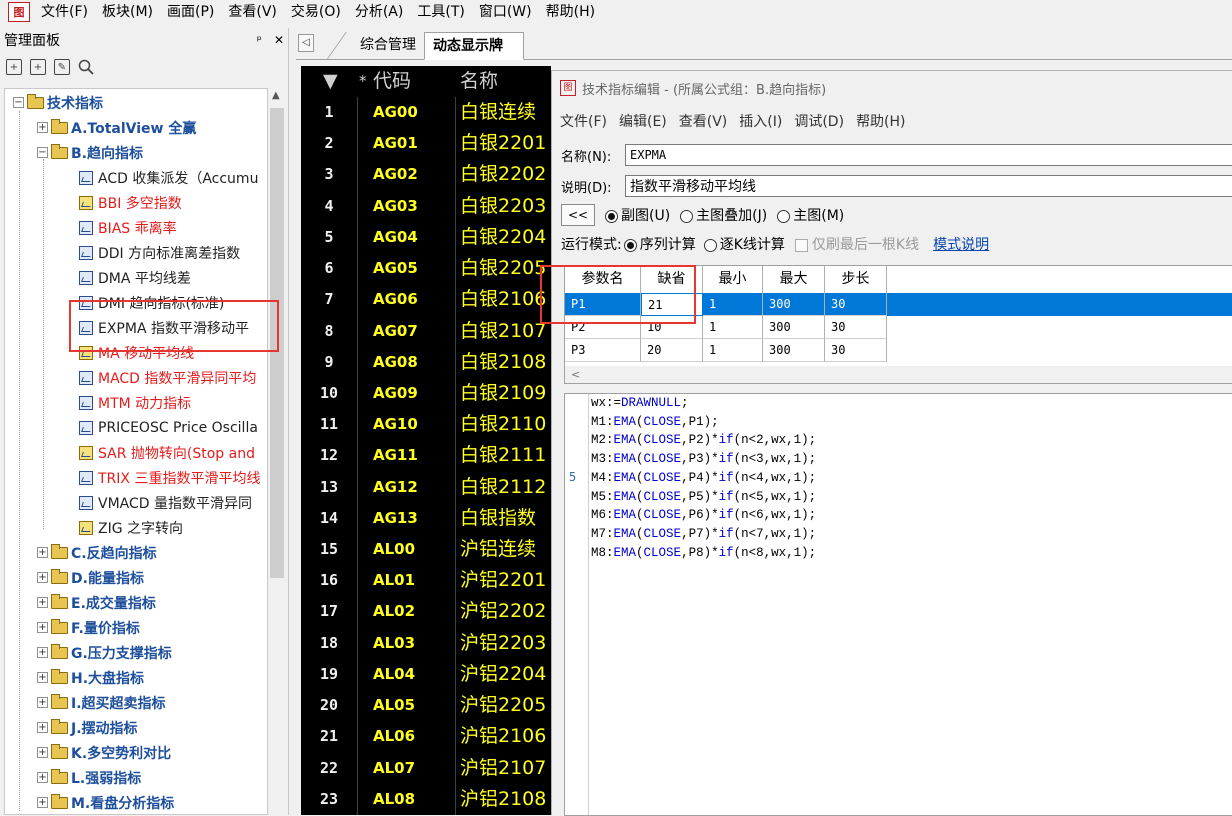 This screenshot has width=1232, height=816. I want to click on column-code: 代码, so click(392, 81).